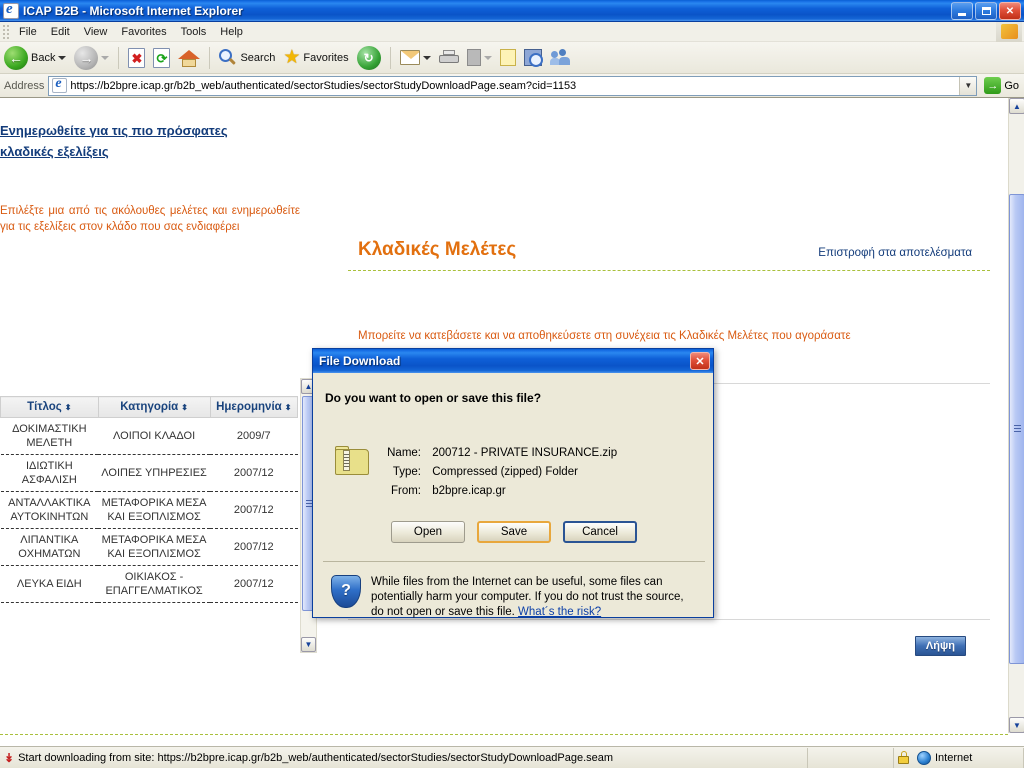  Describe the element at coordinates (6, 31) in the screenshot. I see `menu-gripper` at that location.